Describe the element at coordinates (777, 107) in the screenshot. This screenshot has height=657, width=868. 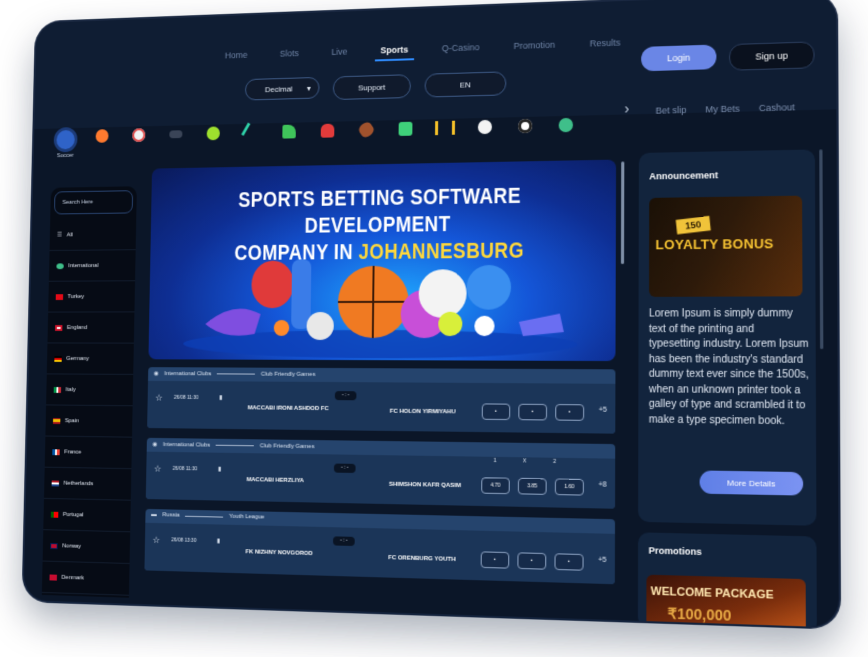
I see `cashout-link: Cashout` at that location.